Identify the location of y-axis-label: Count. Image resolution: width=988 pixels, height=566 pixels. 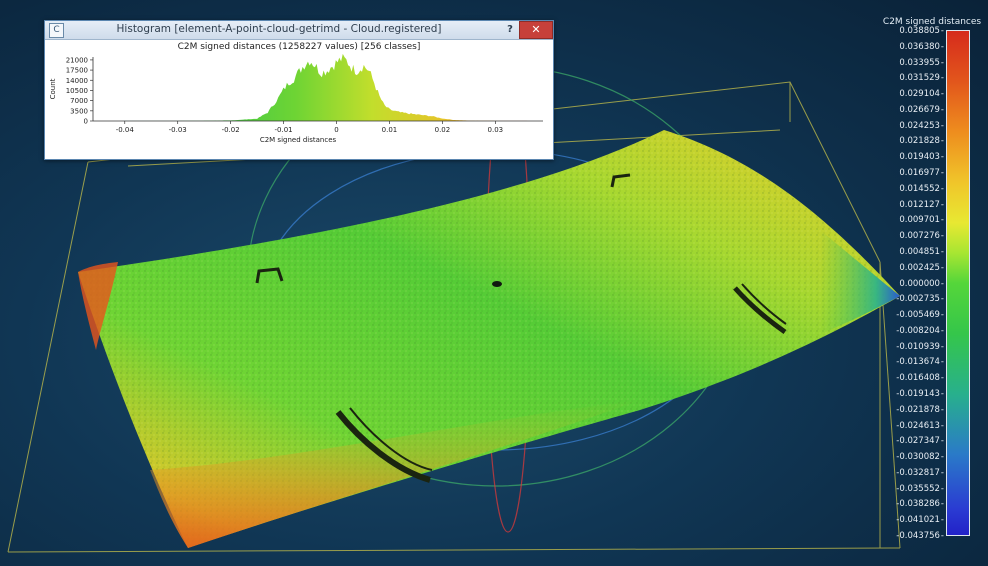
(53, 88).